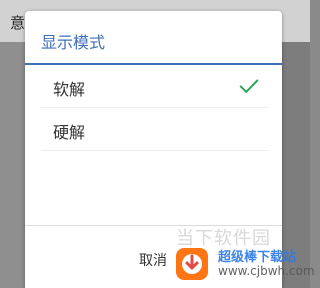 This screenshot has height=288, width=320. I want to click on option-hard-decode: 硬解, so click(154, 129).